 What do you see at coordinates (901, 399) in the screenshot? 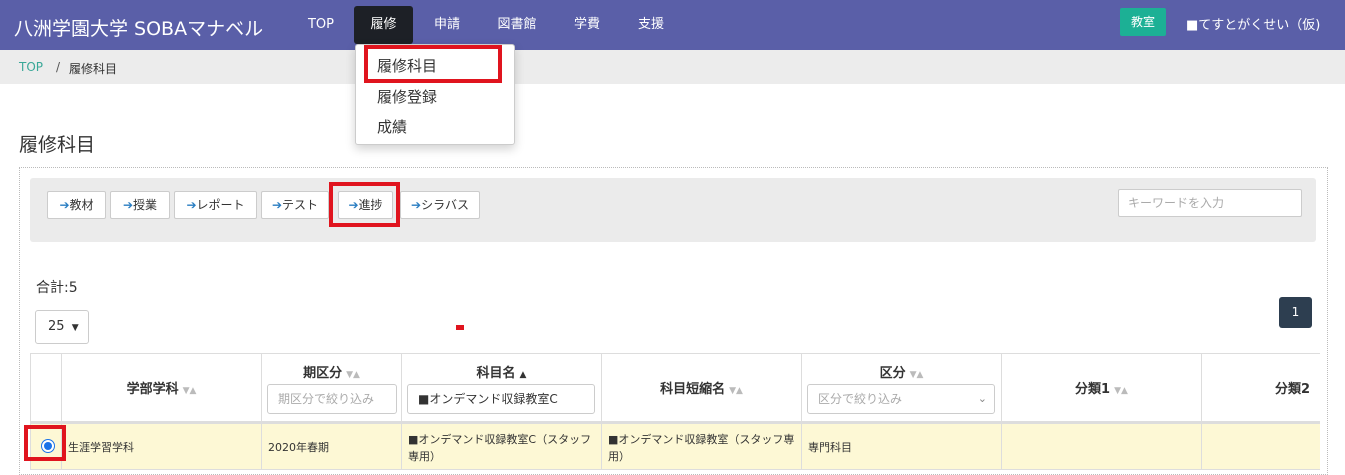
I see `category-filter-select: 区分で絞り込み ⌄` at bounding box center [901, 399].